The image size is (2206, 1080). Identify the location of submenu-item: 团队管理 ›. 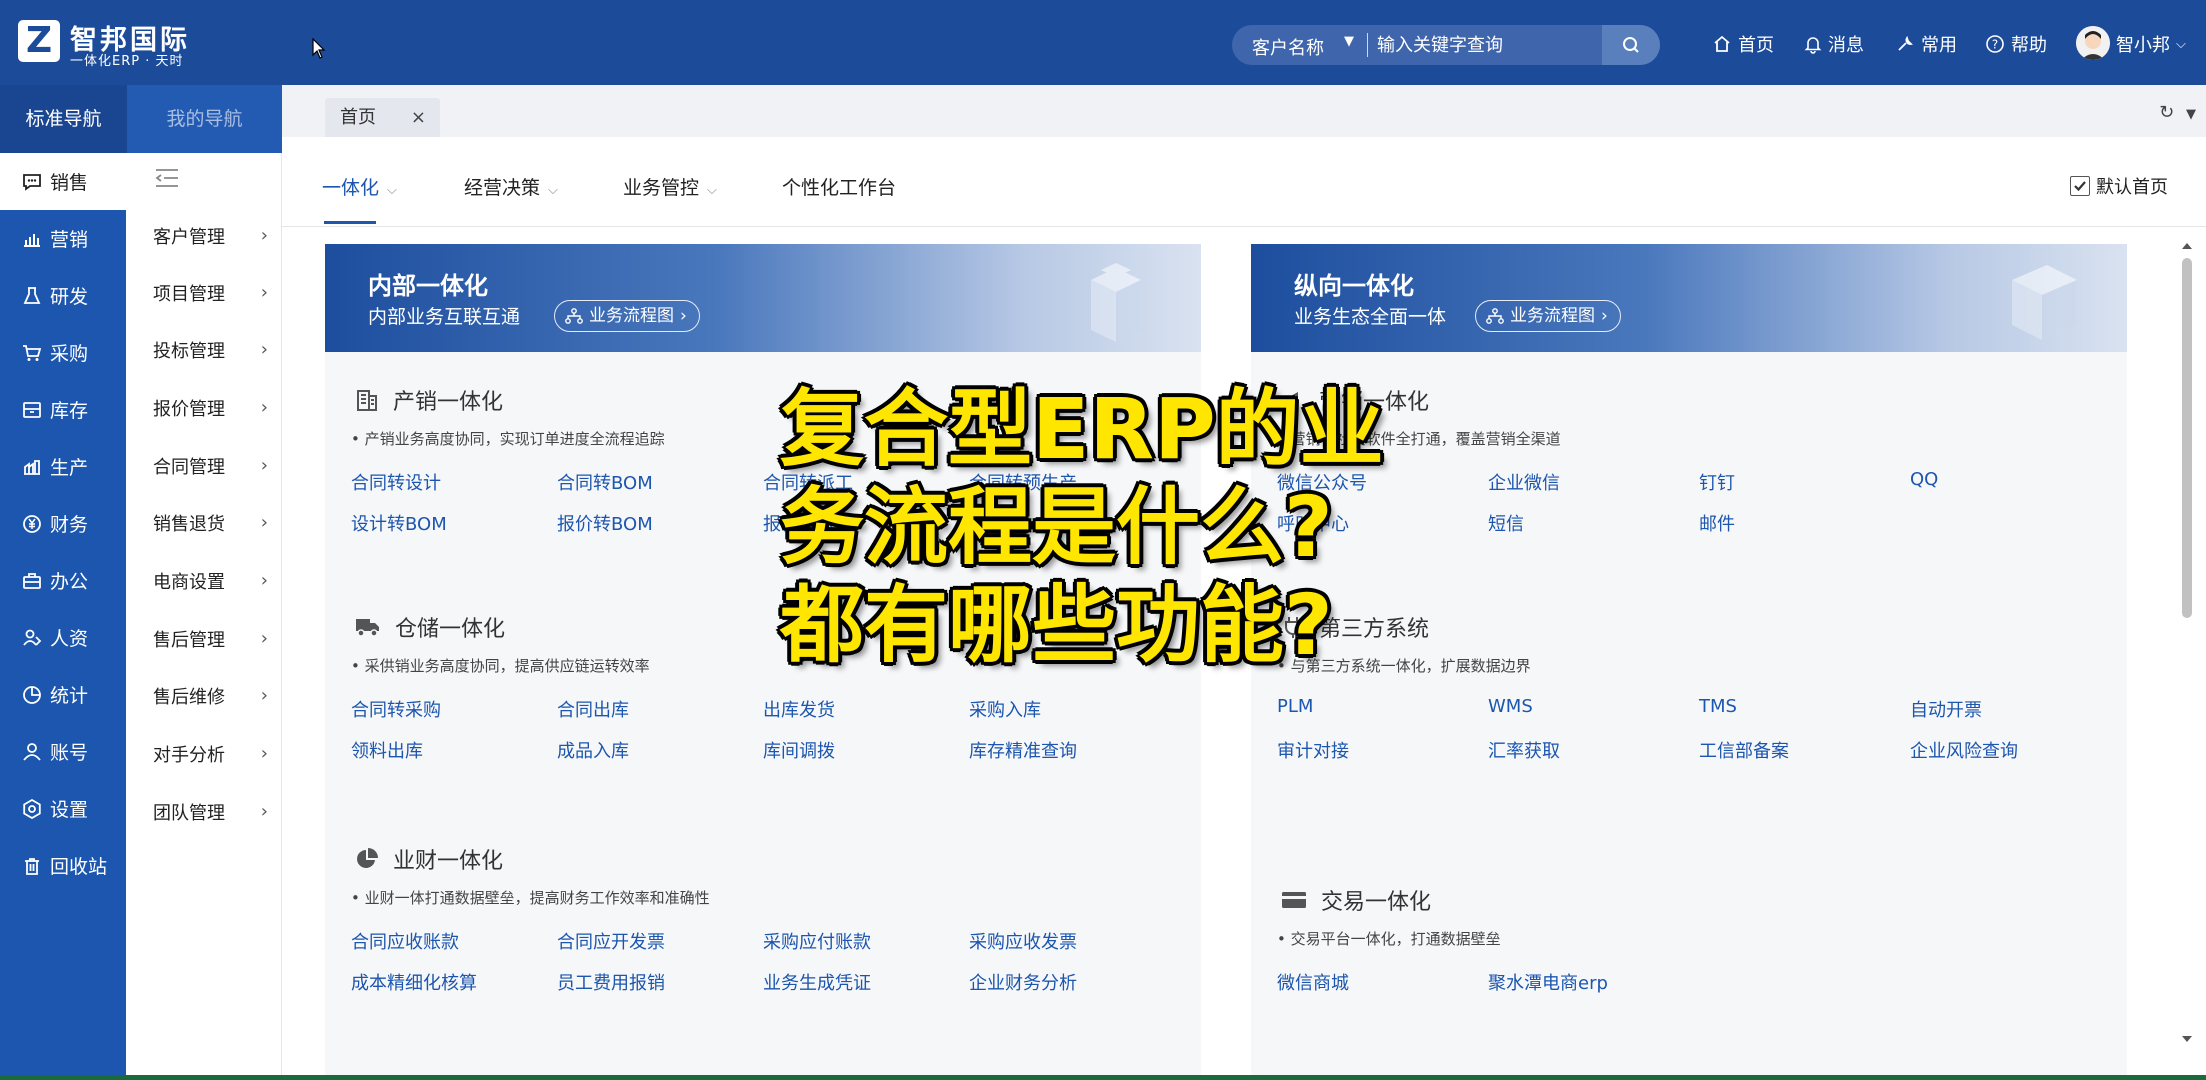
(204, 811).